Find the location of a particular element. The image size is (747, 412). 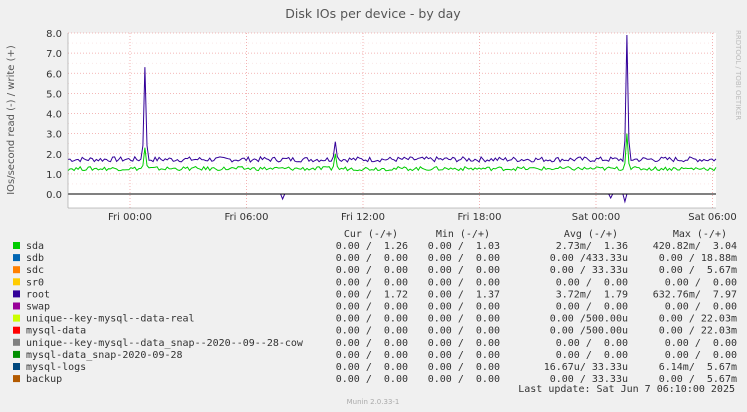

legend-max: 632.76m/ 7.97 is located at coordinates (695, 294).